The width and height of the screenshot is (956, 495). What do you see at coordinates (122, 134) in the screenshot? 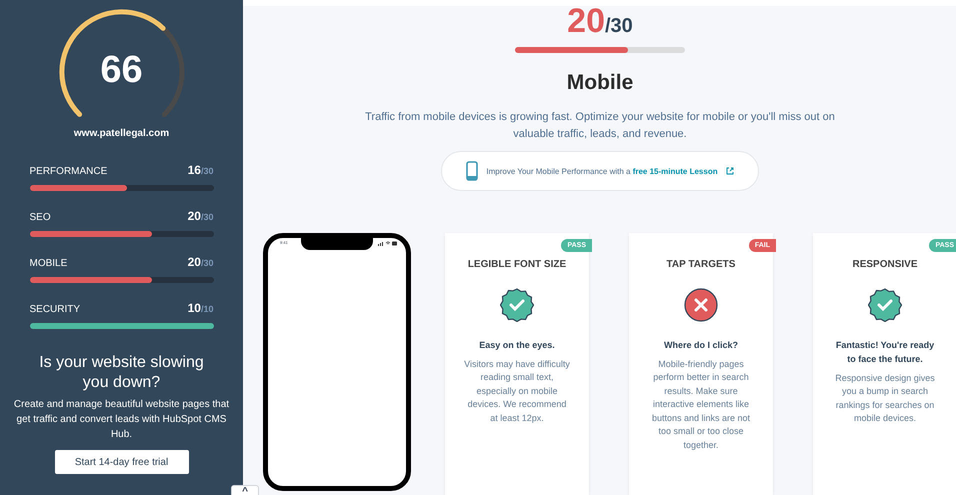
I see `site-url: www.patellegal.com` at bounding box center [122, 134].